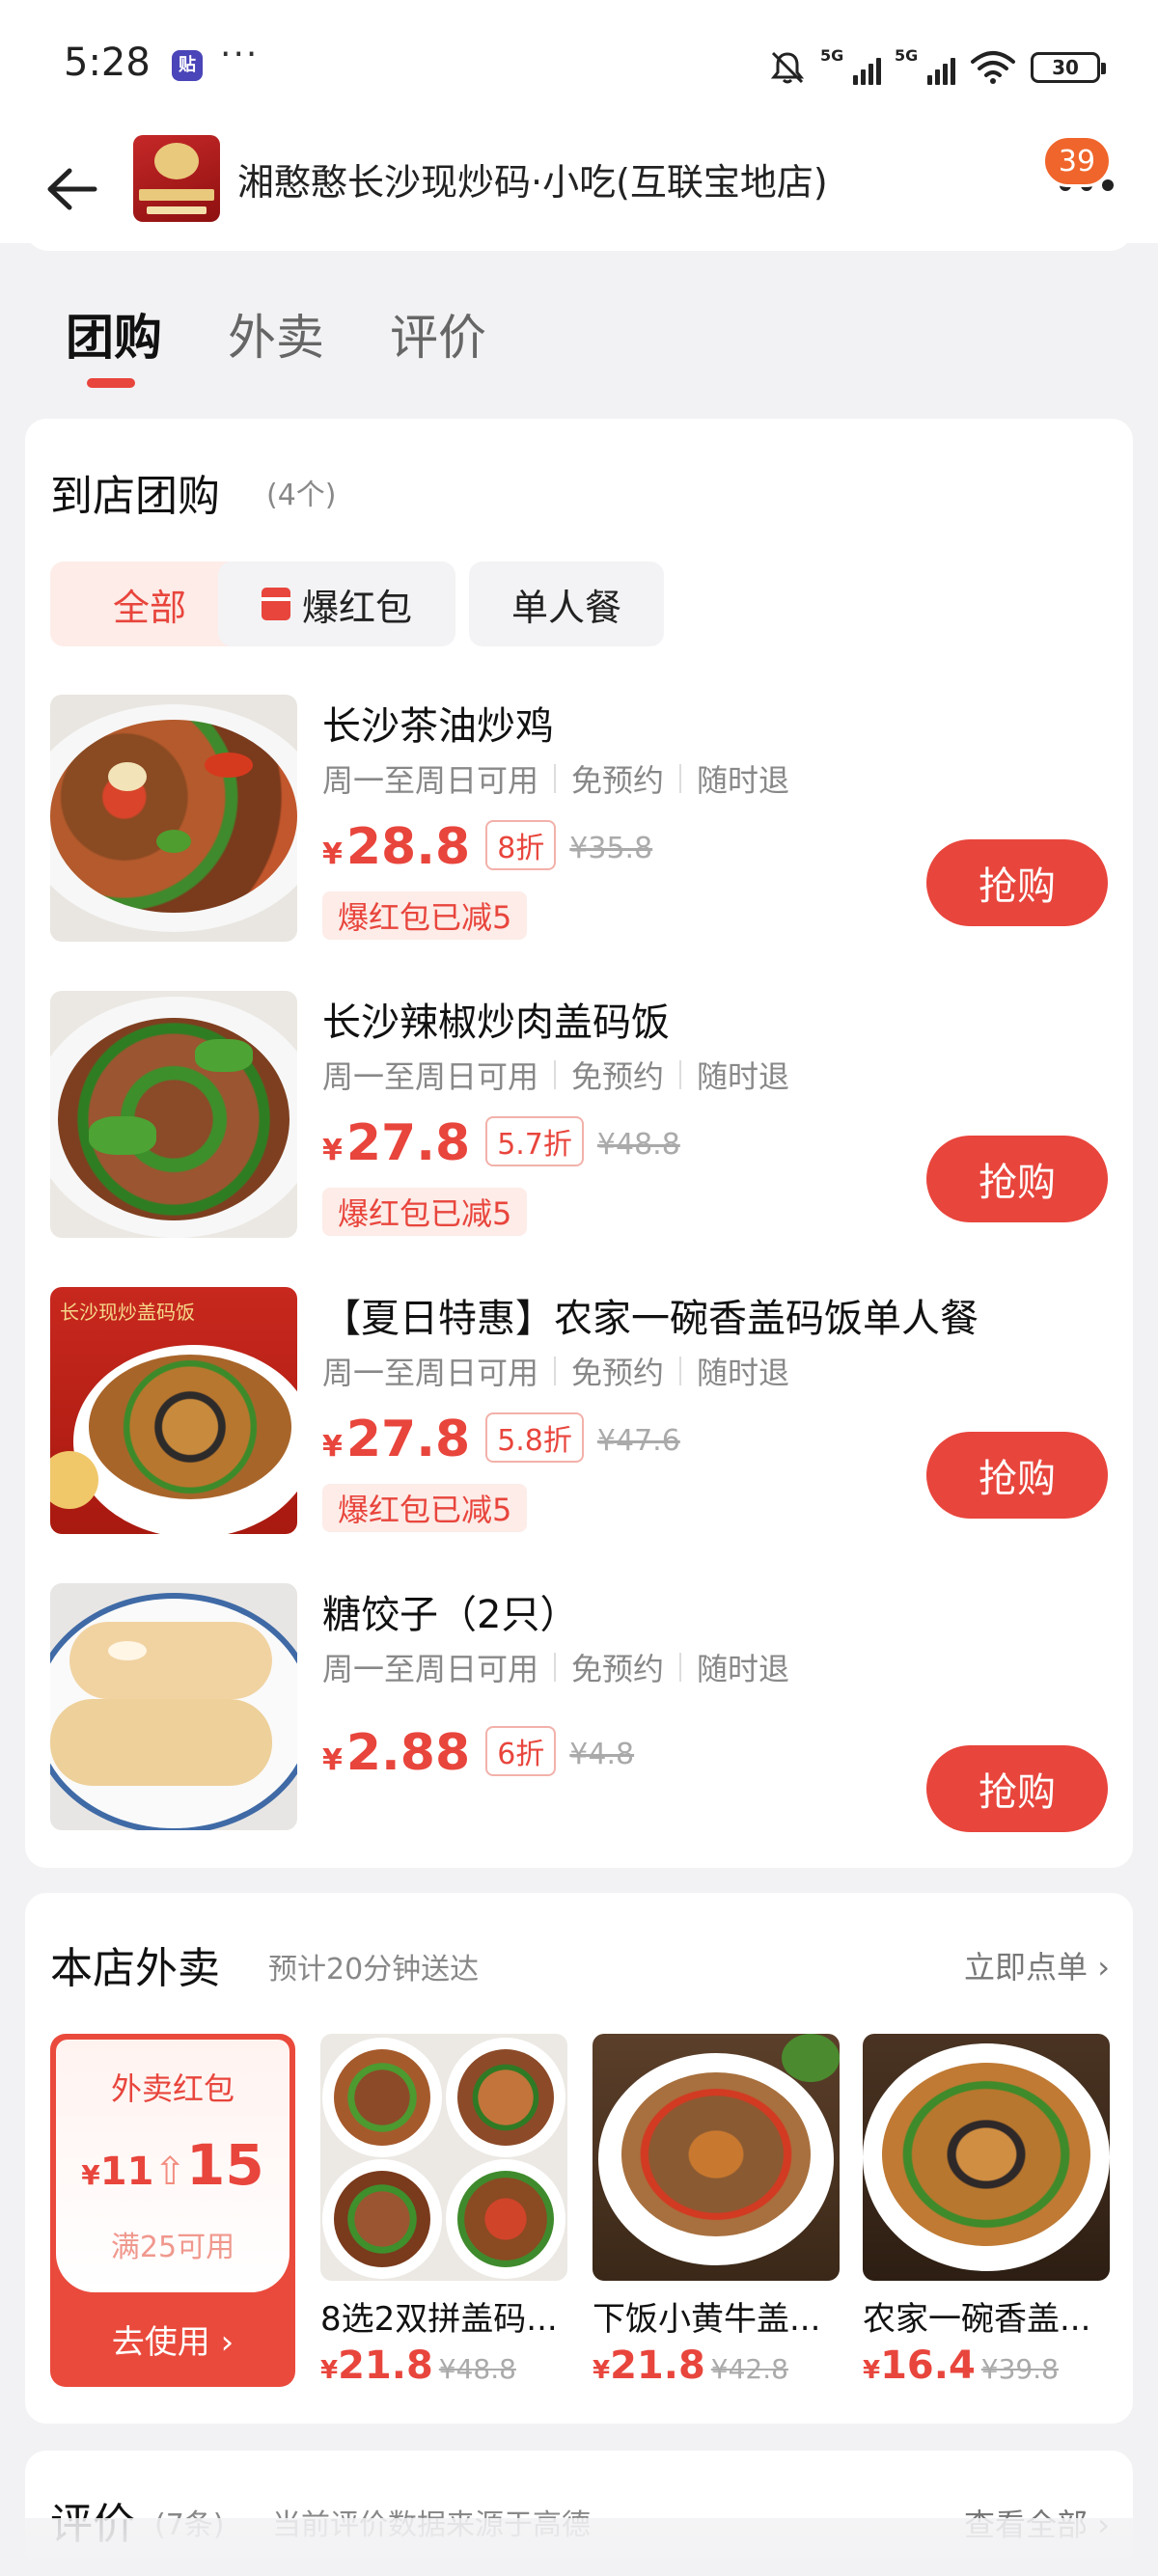 This screenshot has width=1158, height=2576. I want to click on filter-red-packet: 爆红包, so click(336, 604).